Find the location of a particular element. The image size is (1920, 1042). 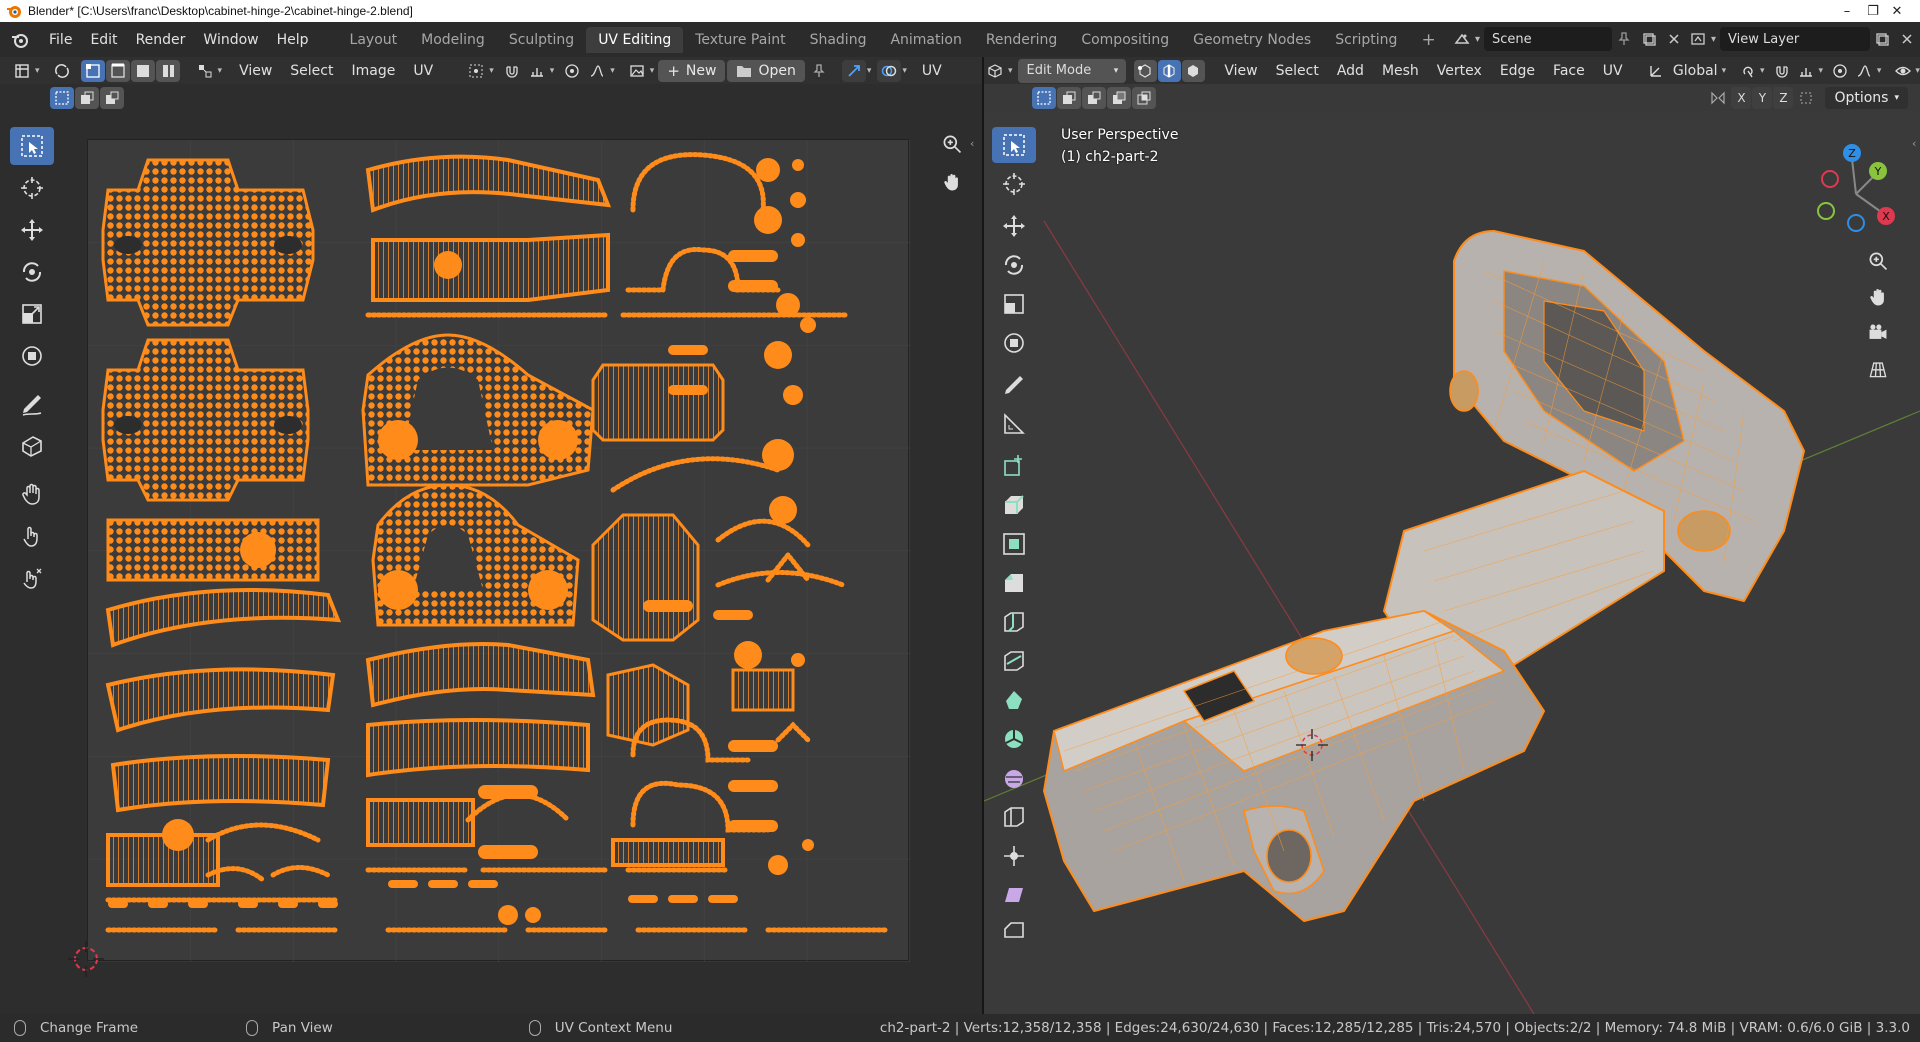

uv-edge-select-icon is located at coordinates (117, 70).